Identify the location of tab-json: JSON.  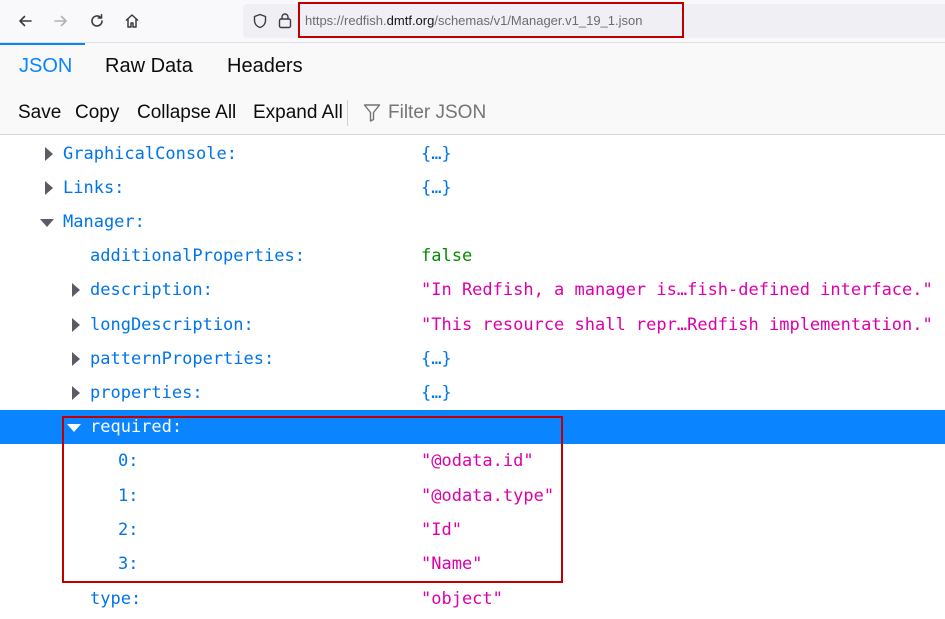
(45, 66).